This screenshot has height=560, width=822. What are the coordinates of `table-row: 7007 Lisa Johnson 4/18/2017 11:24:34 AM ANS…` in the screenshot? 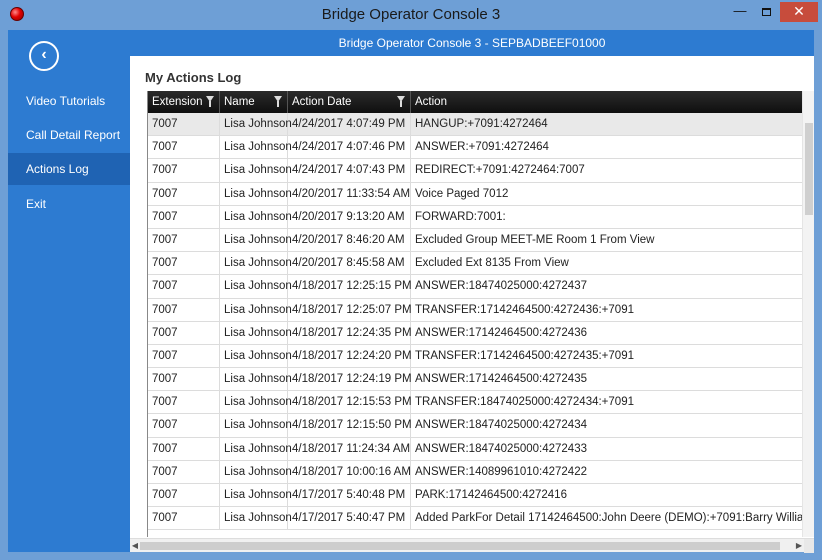 It's located at (475, 449).